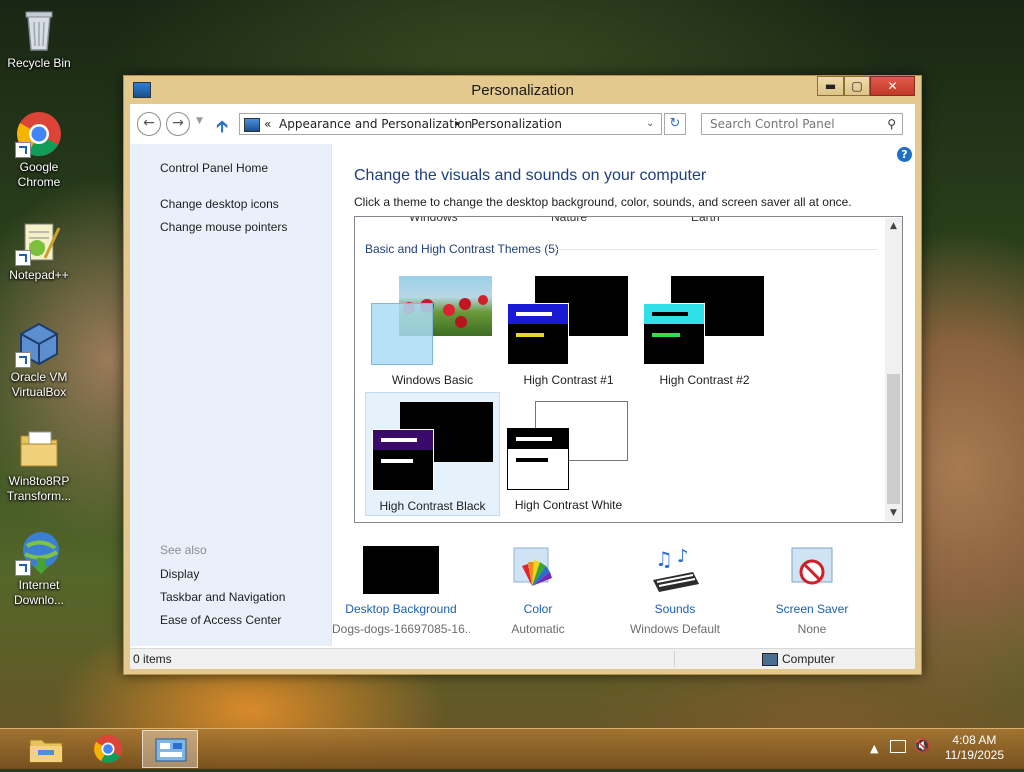 The height and width of the screenshot is (772, 1024). What do you see at coordinates (152, 659) in the screenshot?
I see `item-count: 0 items` at bounding box center [152, 659].